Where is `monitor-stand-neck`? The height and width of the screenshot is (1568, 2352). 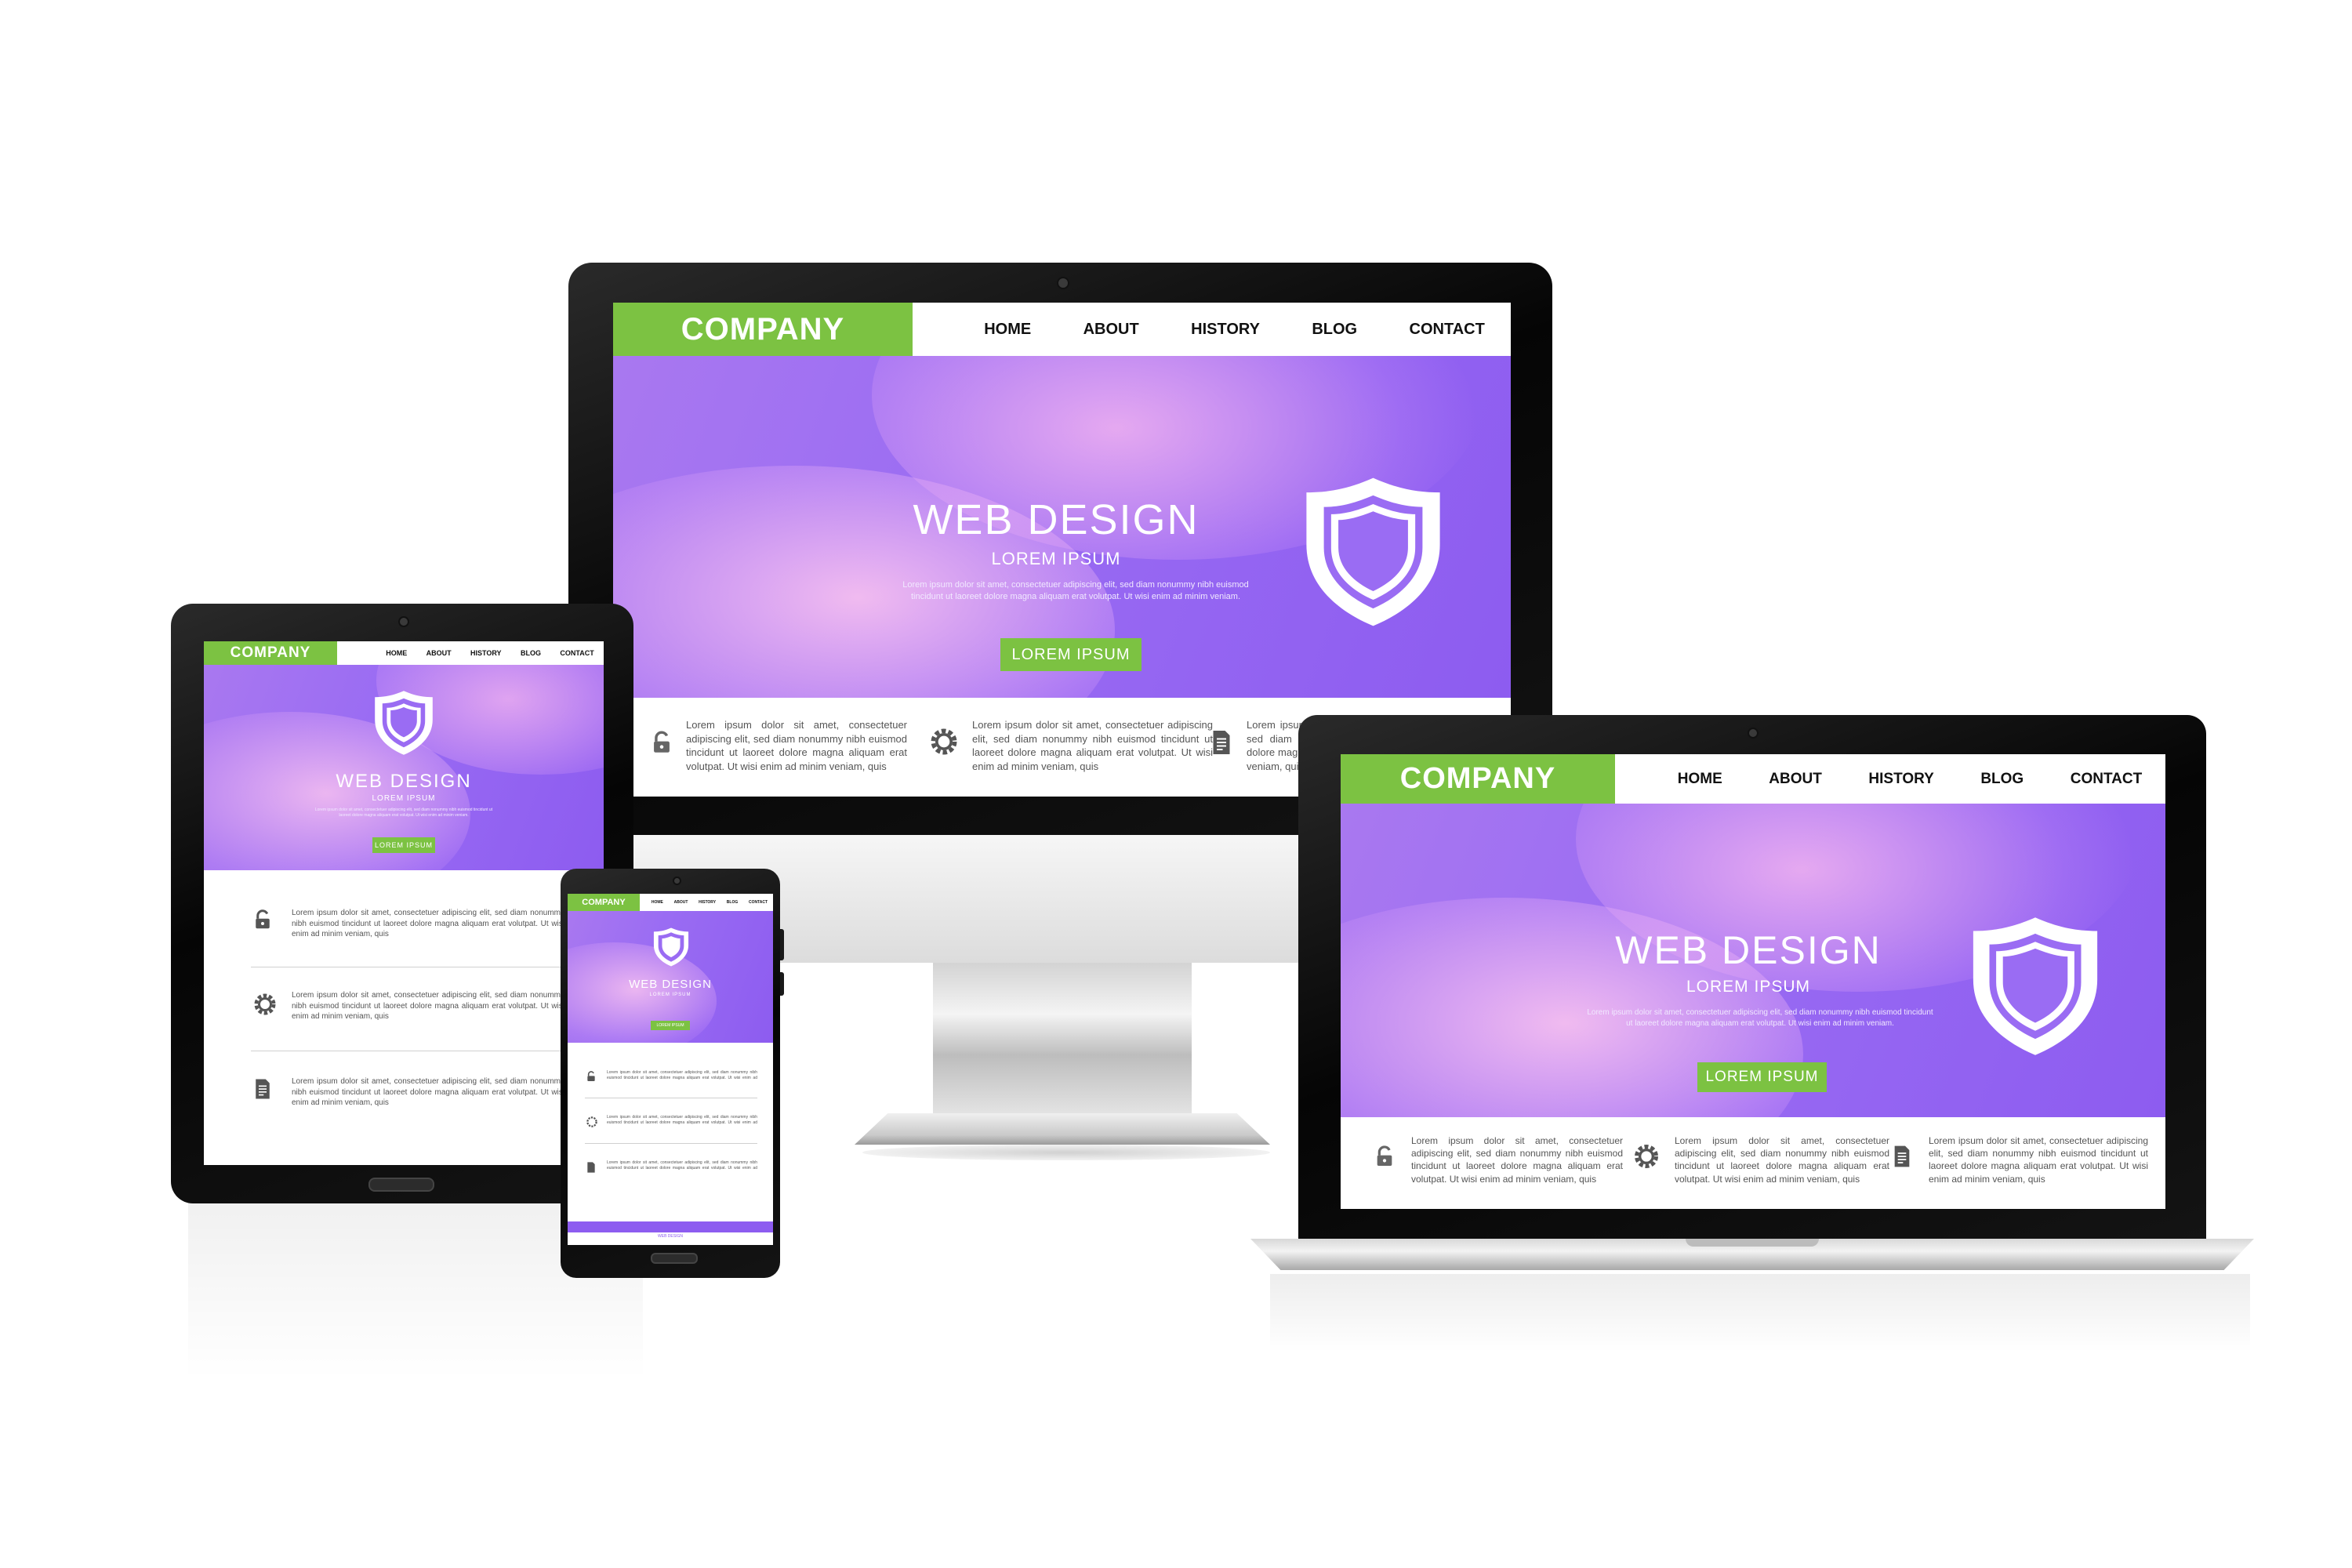 monitor-stand-neck is located at coordinates (1062, 1038).